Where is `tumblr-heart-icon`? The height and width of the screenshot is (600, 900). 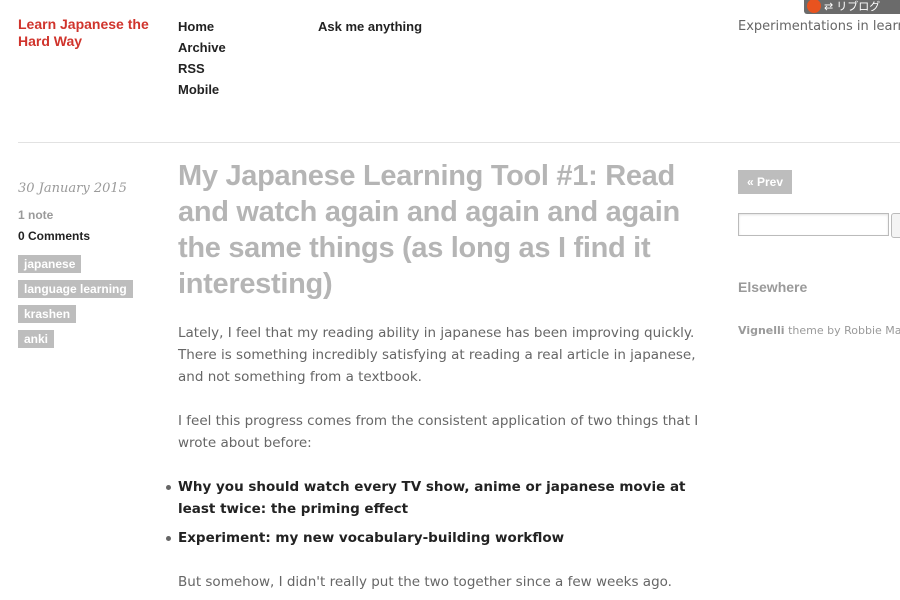 tumblr-heart-icon is located at coordinates (814, 6).